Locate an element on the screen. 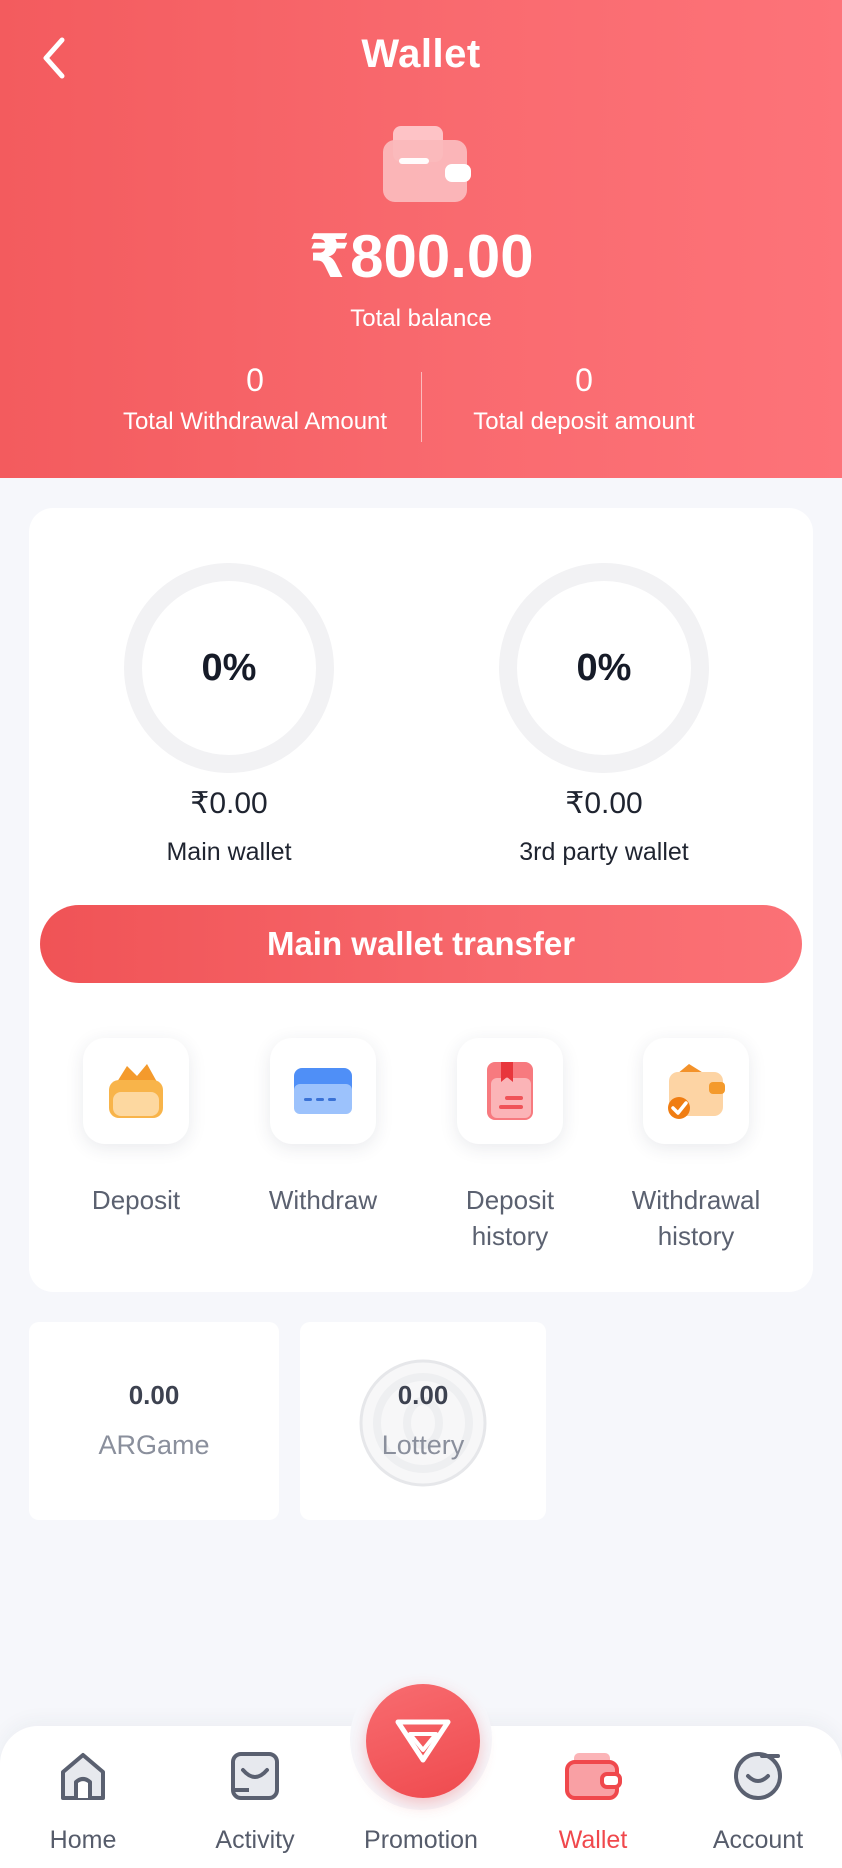 The width and height of the screenshot is (842, 1868). nav-wallet: Wallet is located at coordinates (593, 1797).